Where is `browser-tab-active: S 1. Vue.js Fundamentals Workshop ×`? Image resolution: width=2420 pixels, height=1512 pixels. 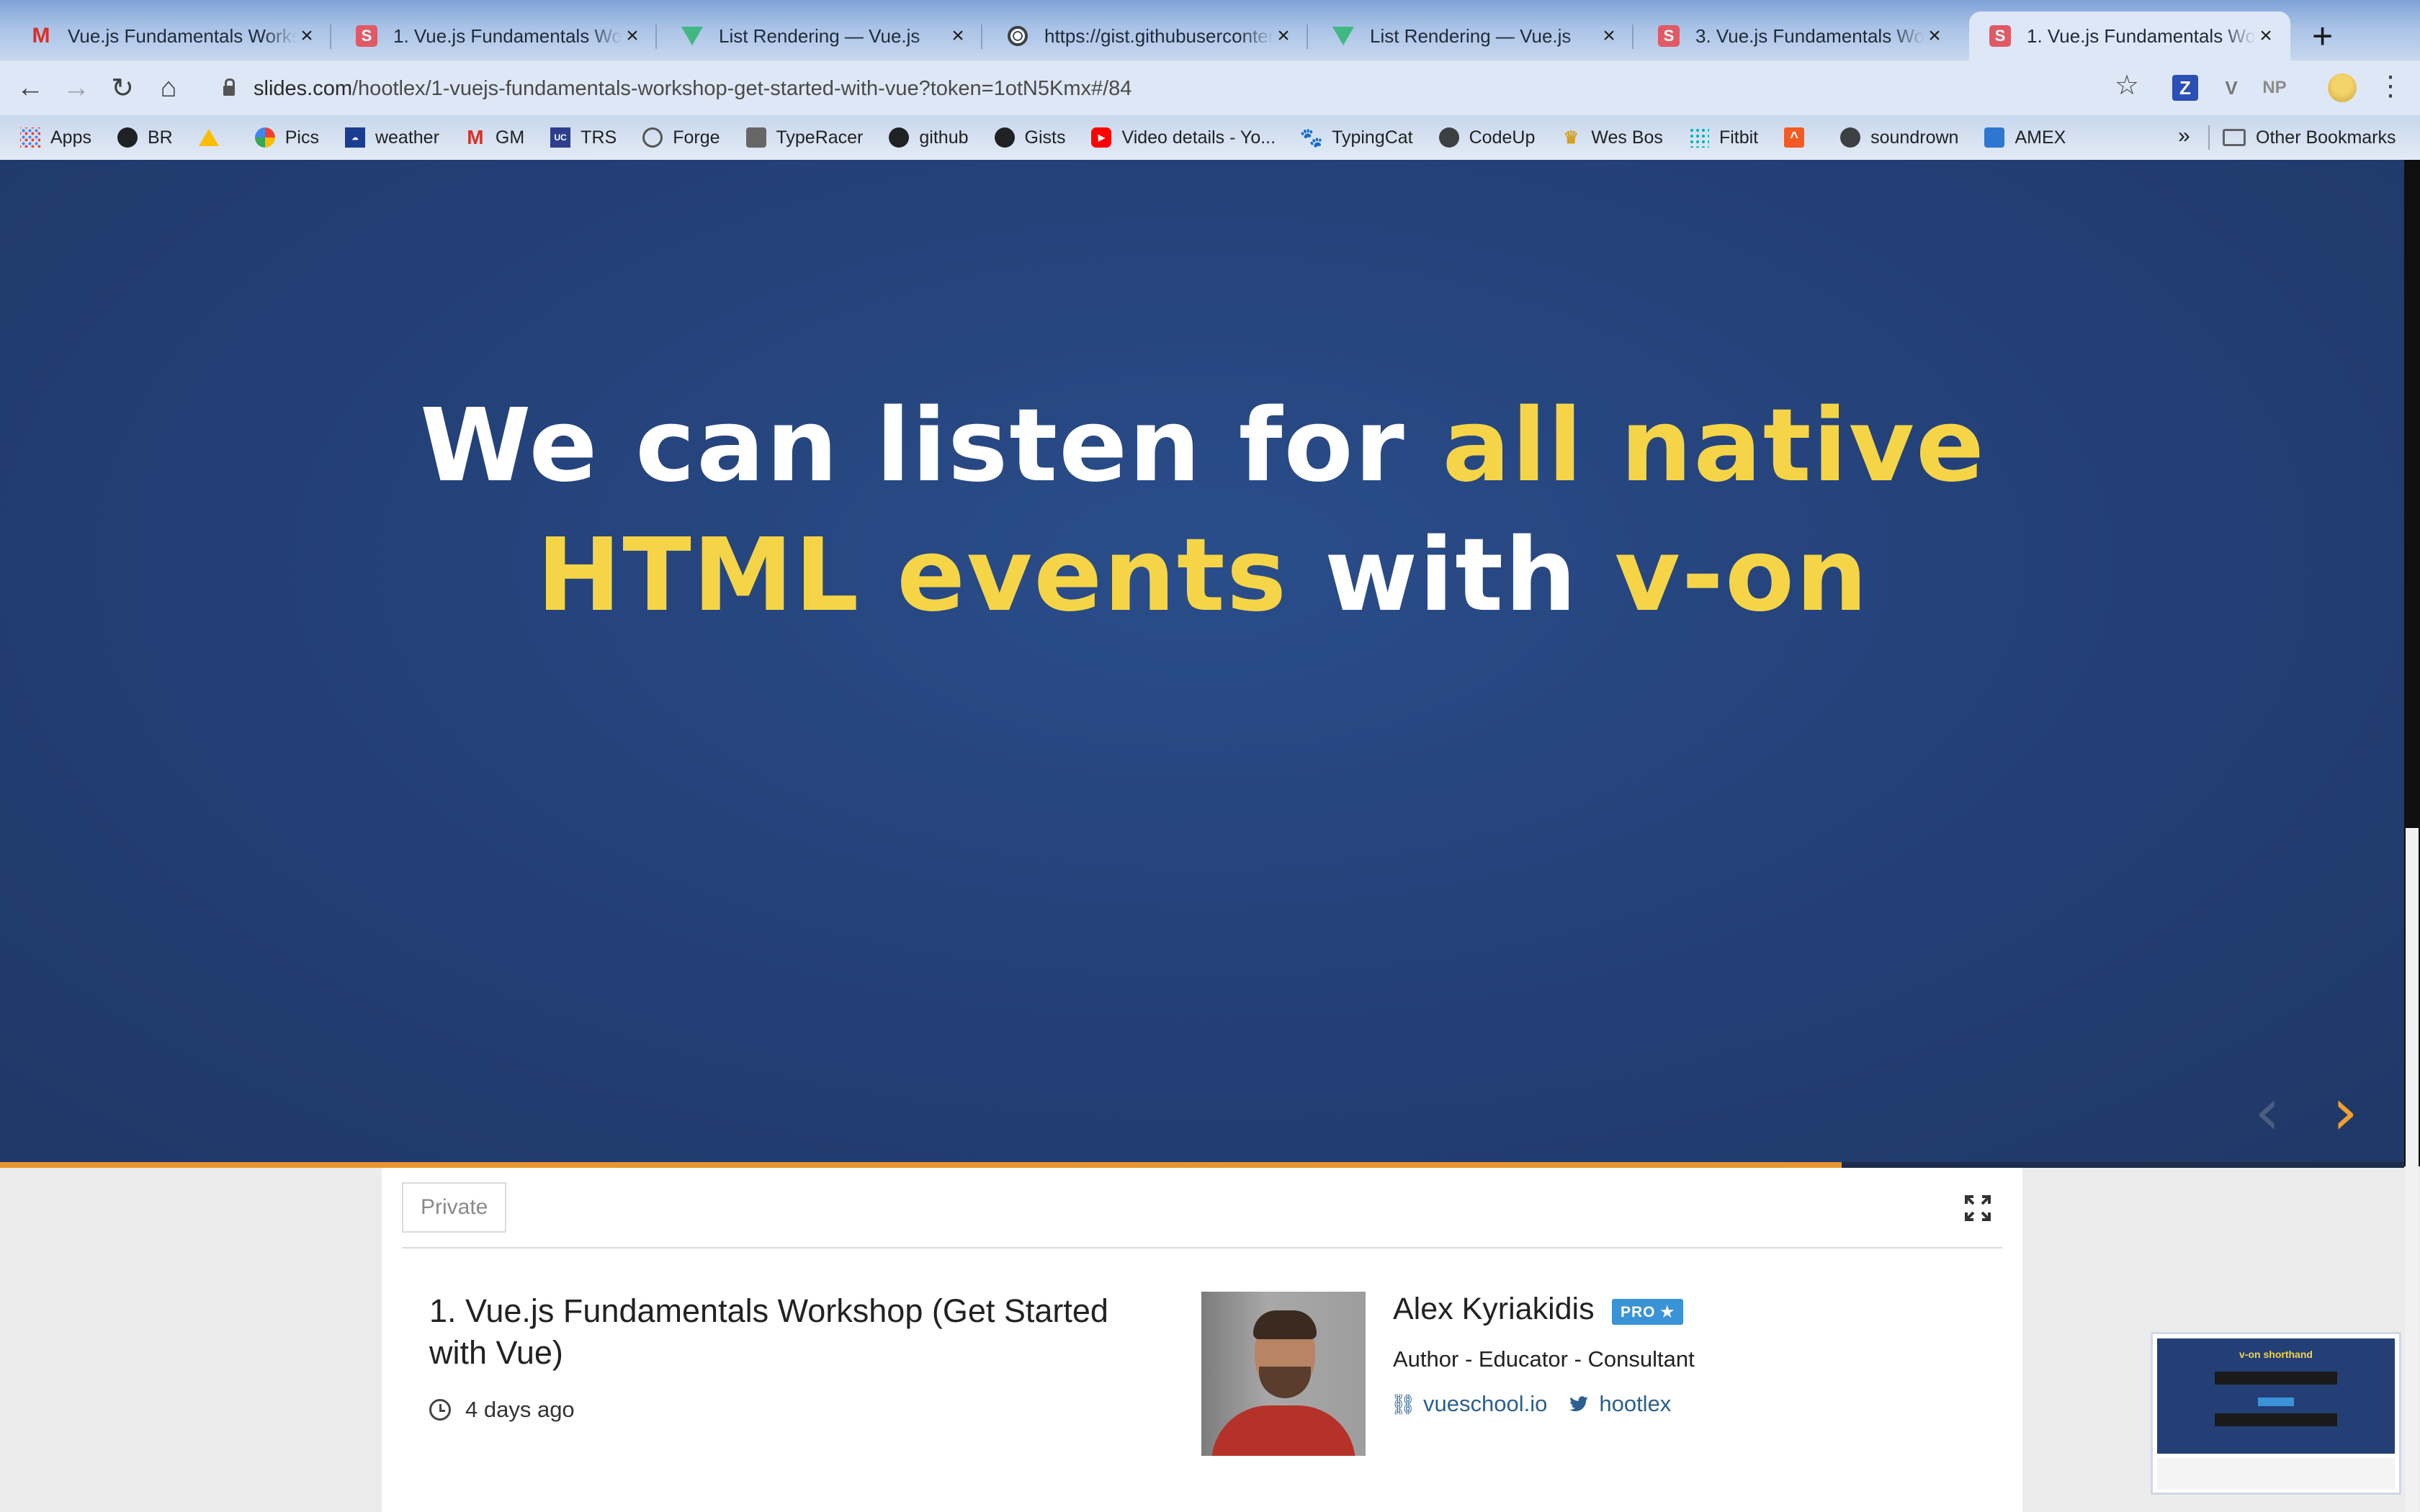
browser-tab-active: S 1. Vue.js Fundamentals Workshop × is located at coordinates (2129, 36).